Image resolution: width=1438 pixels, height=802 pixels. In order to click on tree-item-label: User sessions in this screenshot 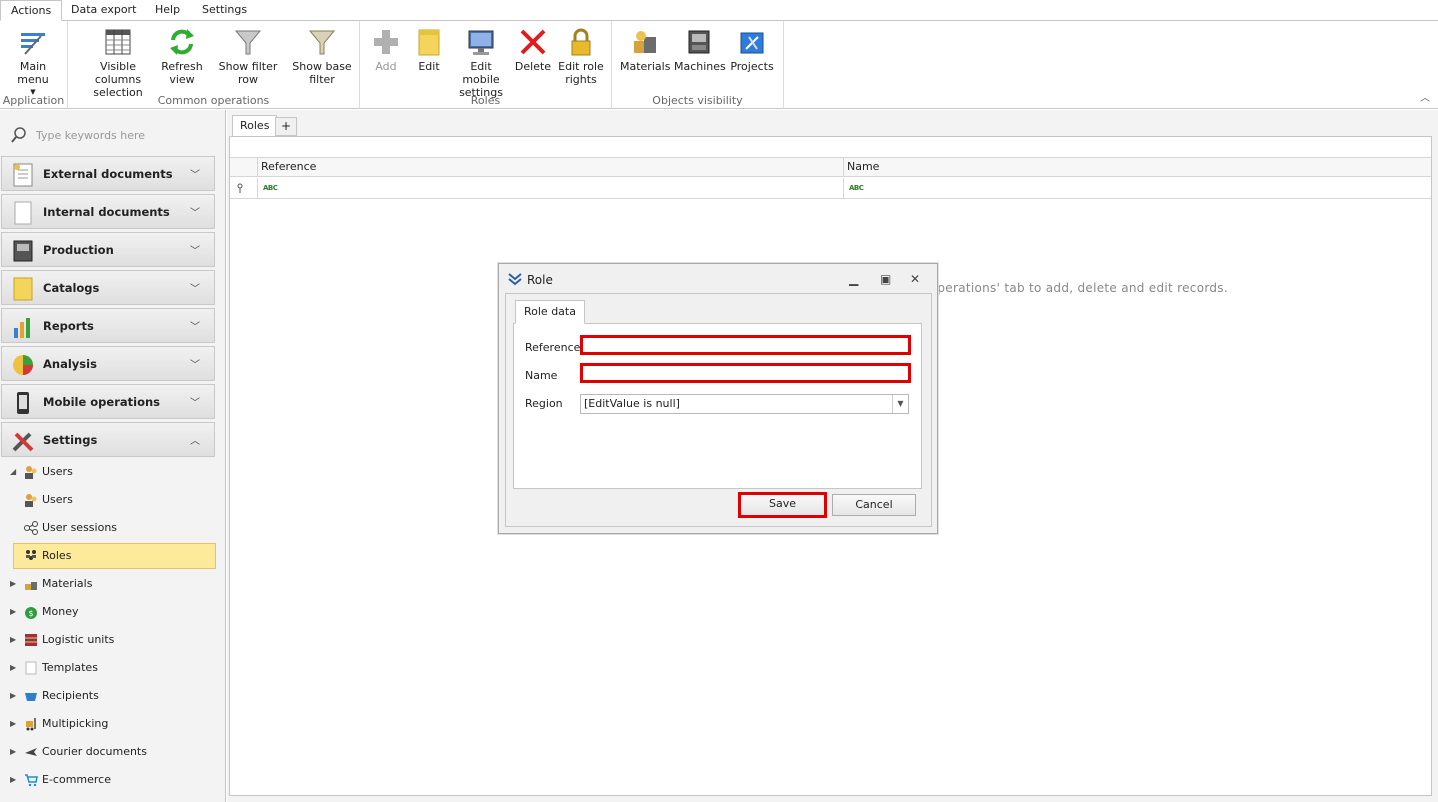, I will do `click(80, 527)`.